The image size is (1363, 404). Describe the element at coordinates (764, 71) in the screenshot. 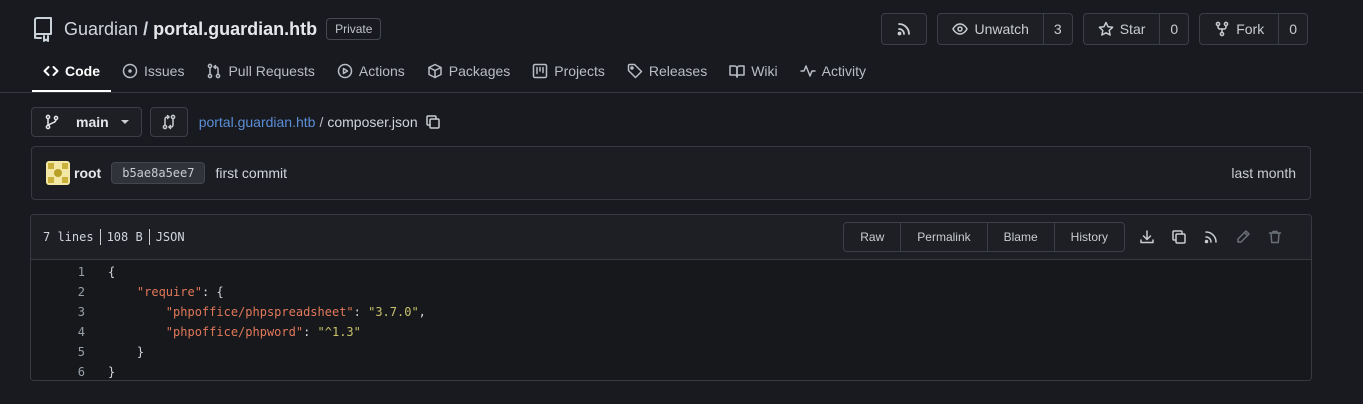

I see `tab-wiki-label: Wiki` at that location.